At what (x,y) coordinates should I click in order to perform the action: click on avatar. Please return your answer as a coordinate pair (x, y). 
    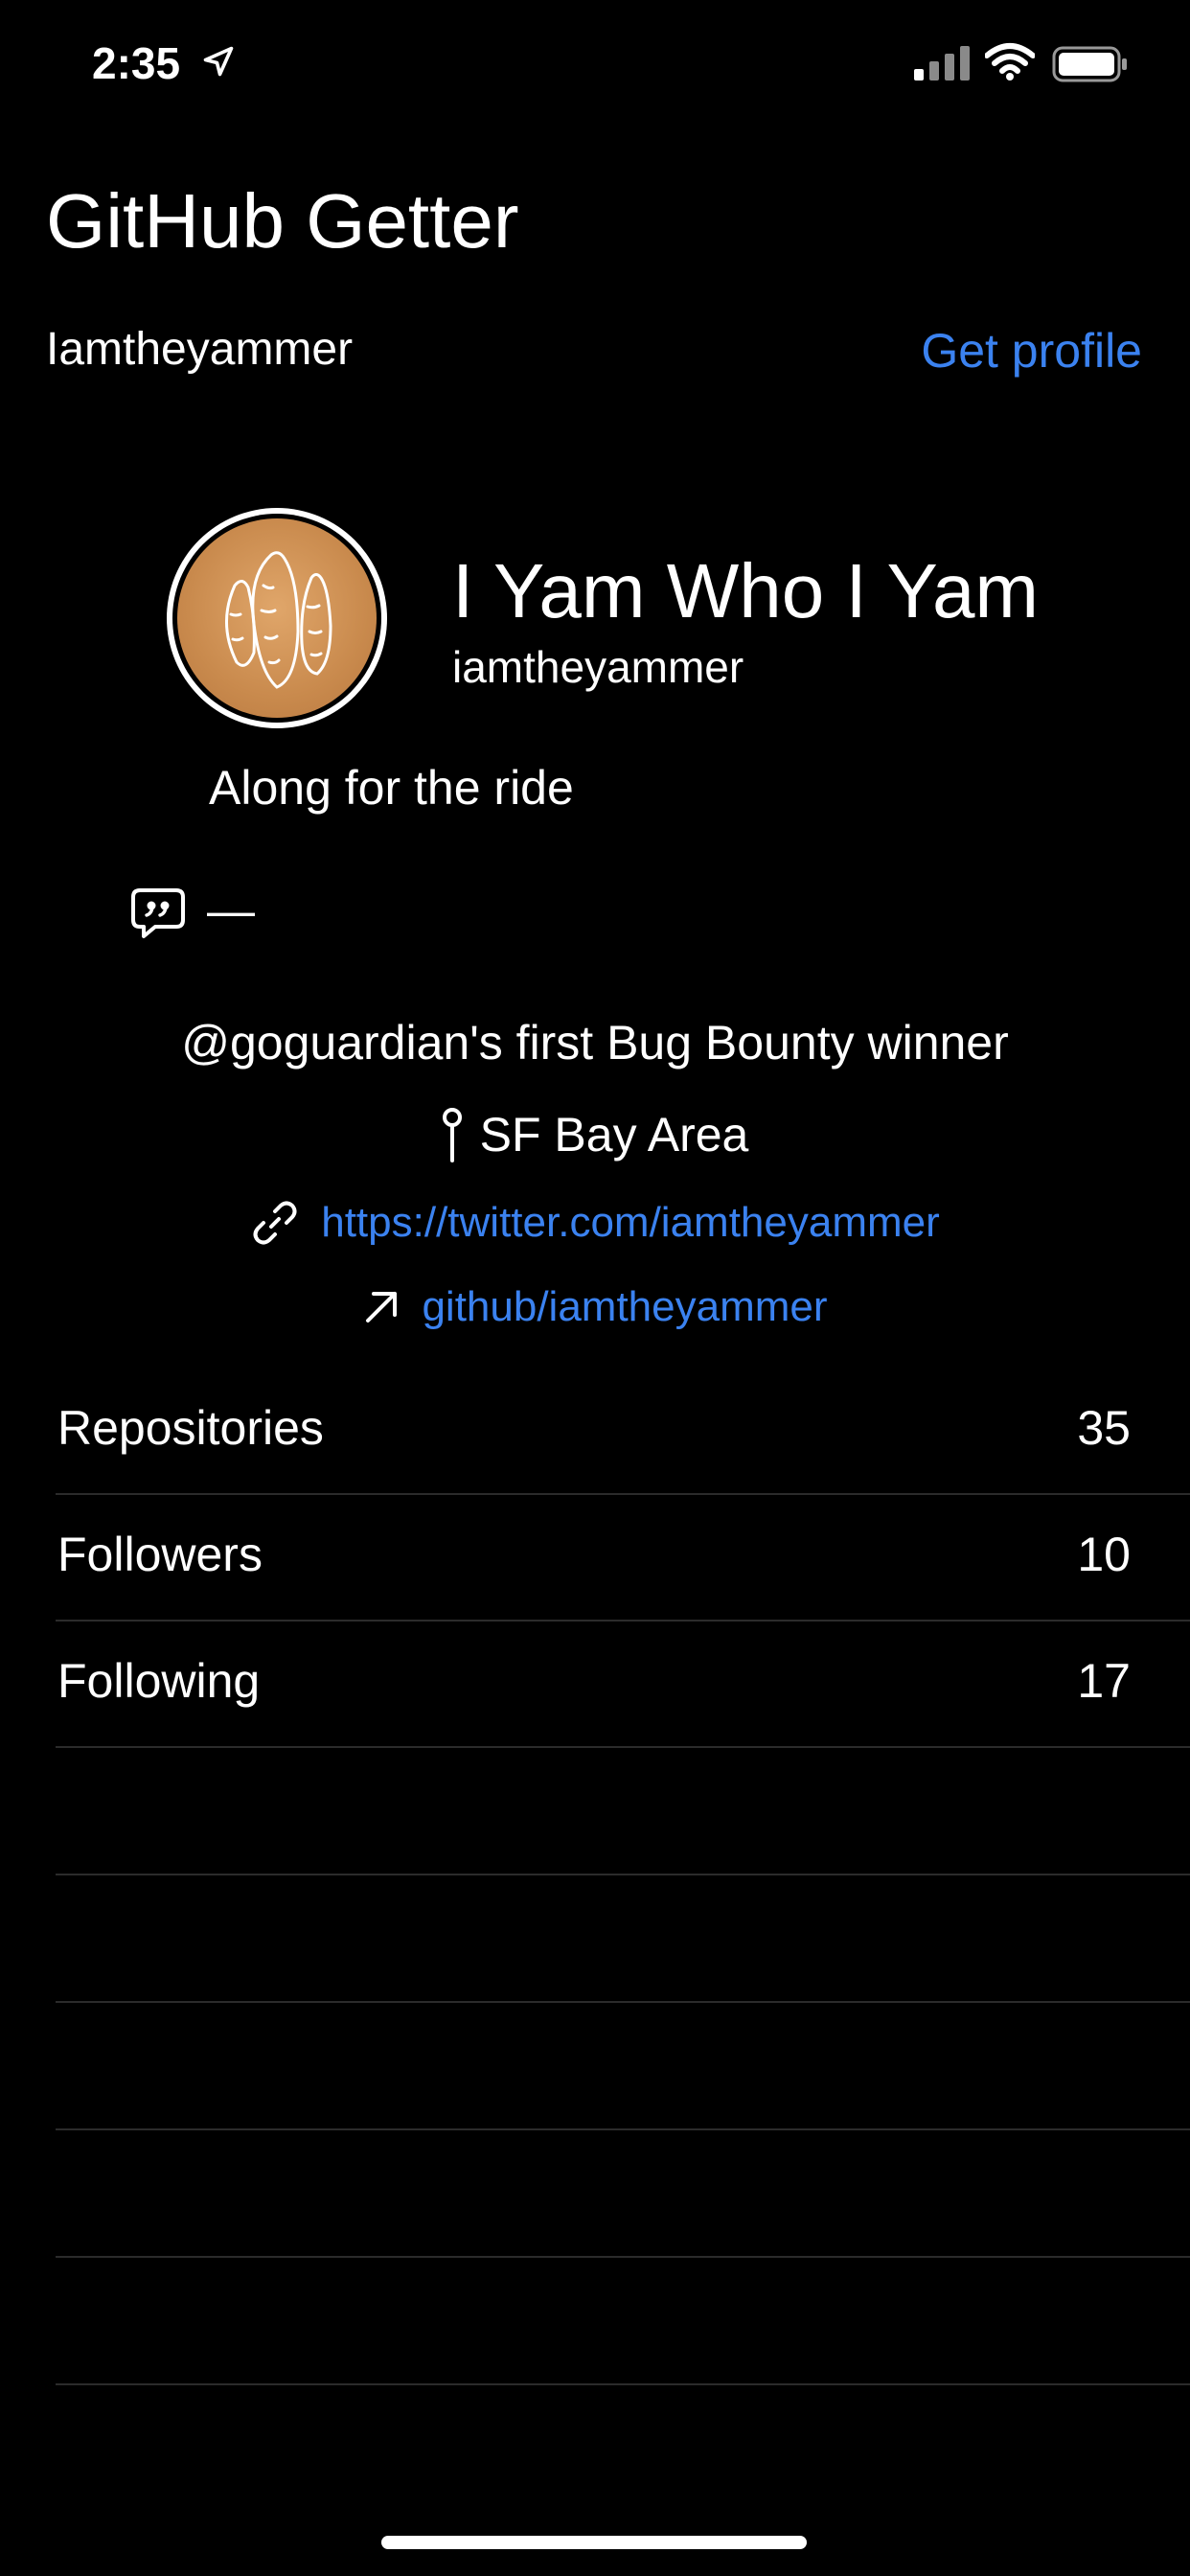
    Looking at the image, I should click on (277, 618).